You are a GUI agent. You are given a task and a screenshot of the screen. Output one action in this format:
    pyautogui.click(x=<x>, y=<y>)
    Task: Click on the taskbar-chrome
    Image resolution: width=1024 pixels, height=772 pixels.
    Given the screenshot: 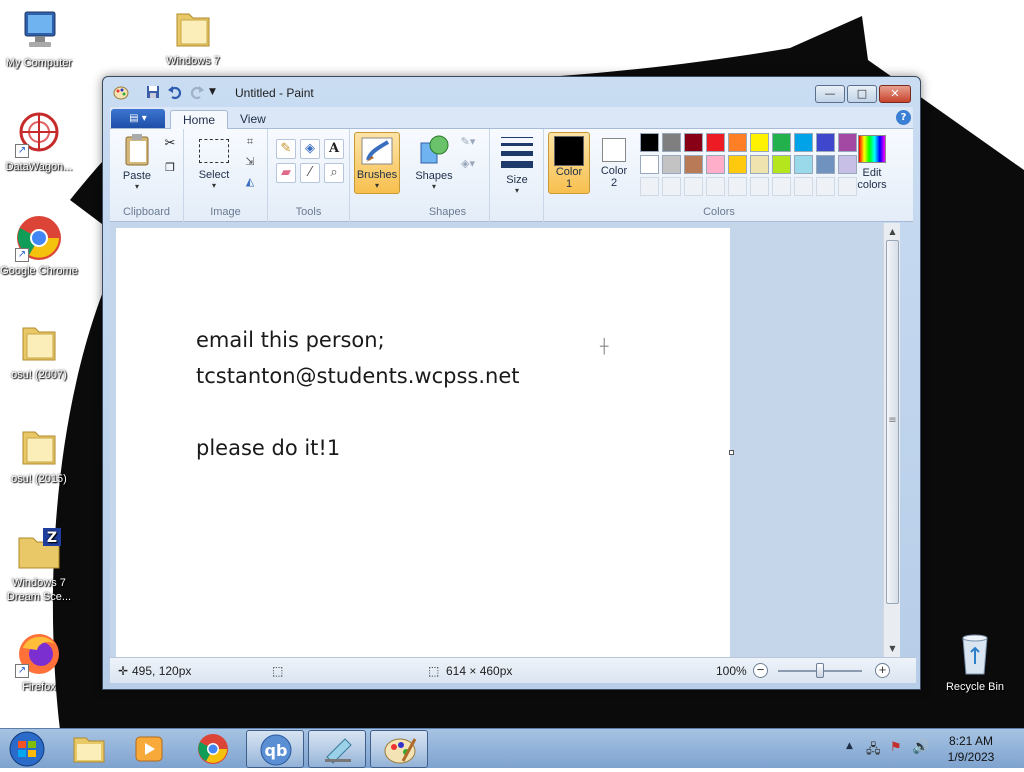 What is the action you would take?
    pyautogui.click(x=213, y=749)
    